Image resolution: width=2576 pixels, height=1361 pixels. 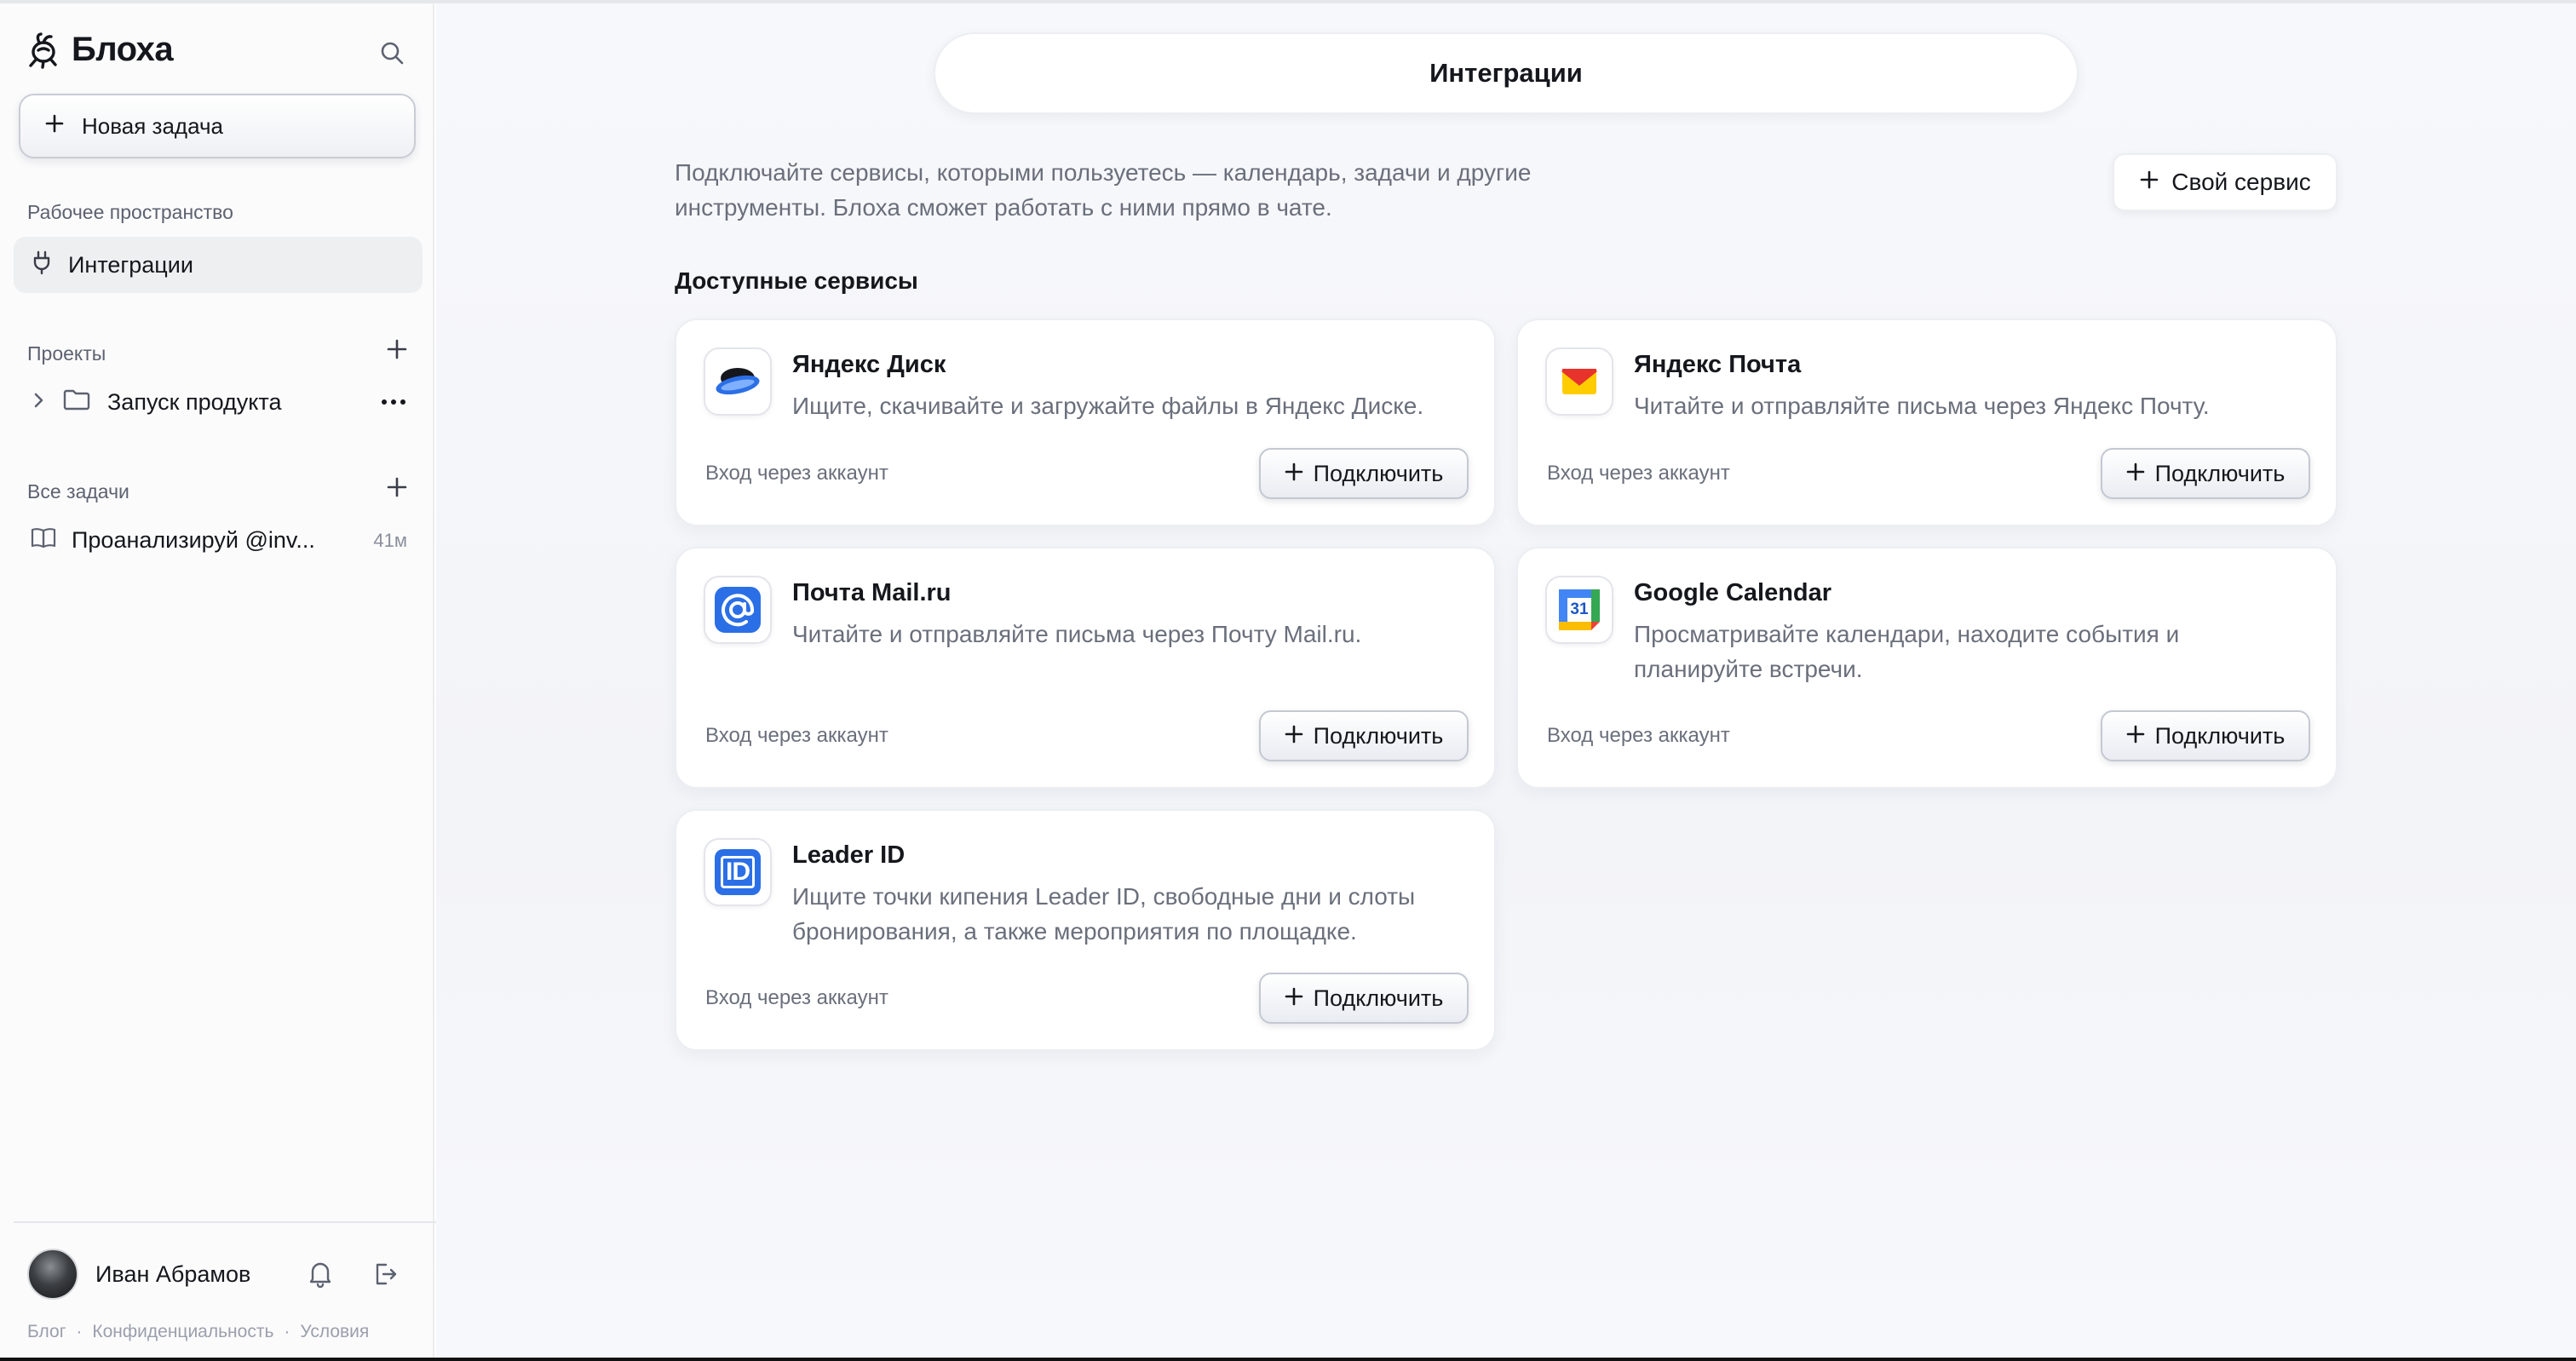 What do you see at coordinates (78, 491) in the screenshot?
I see `all-tasks-section-label: Все задачи` at bounding box center [78, 491].